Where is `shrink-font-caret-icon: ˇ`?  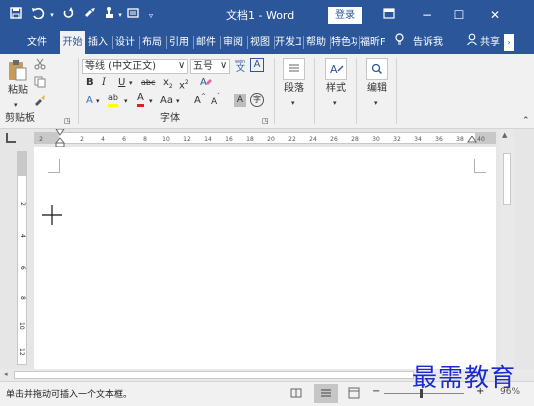 shrink-font-caret-icon: ˇ is located at coordinates (218, 96).